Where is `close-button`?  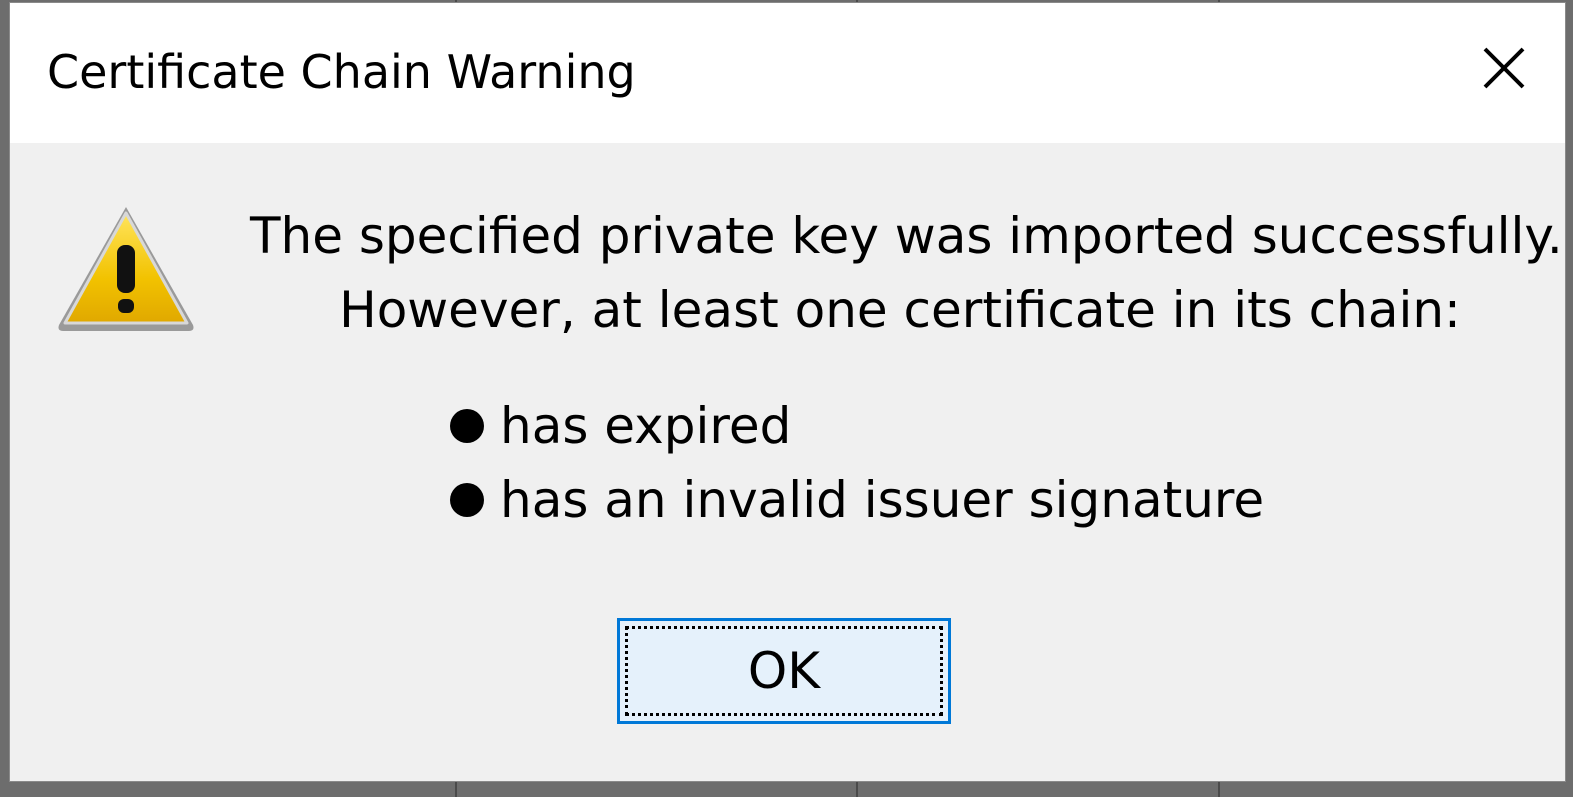
close-button is located at coordinates (1504, 68).